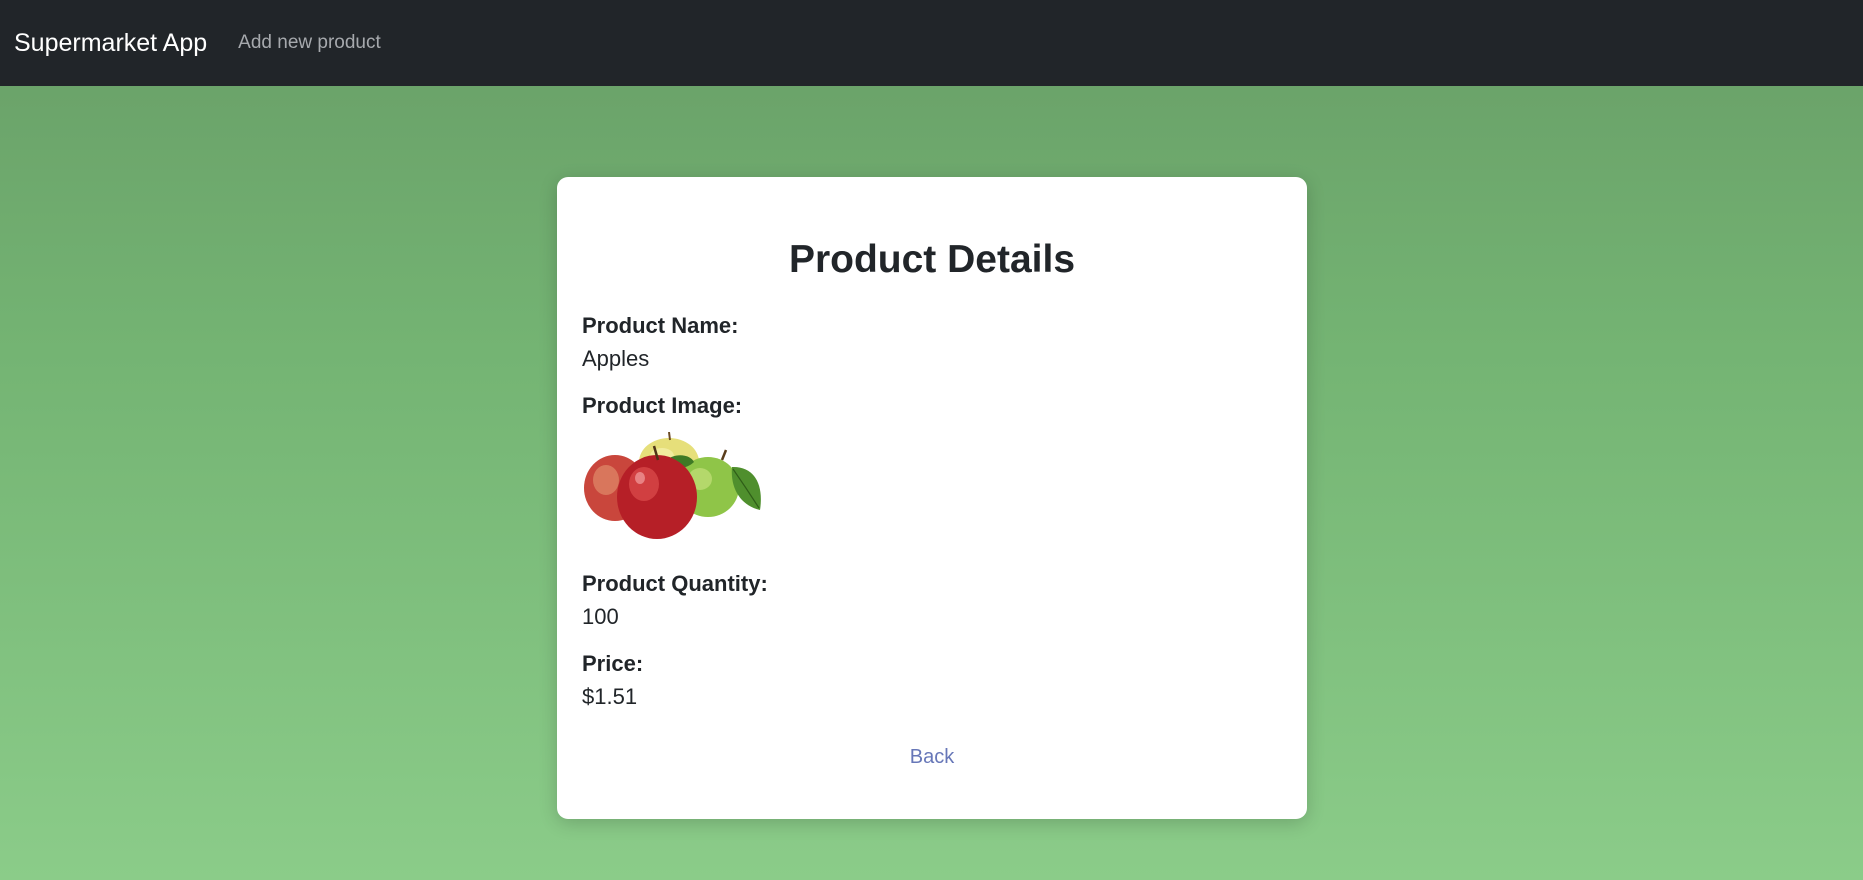 The width and height of the screenshot is (1863, 880). What do you see at coordinates (931, 43) in the screenshot?
I see `top-navbar: Supermarket App Add new product` at bounding box center [931, 43].